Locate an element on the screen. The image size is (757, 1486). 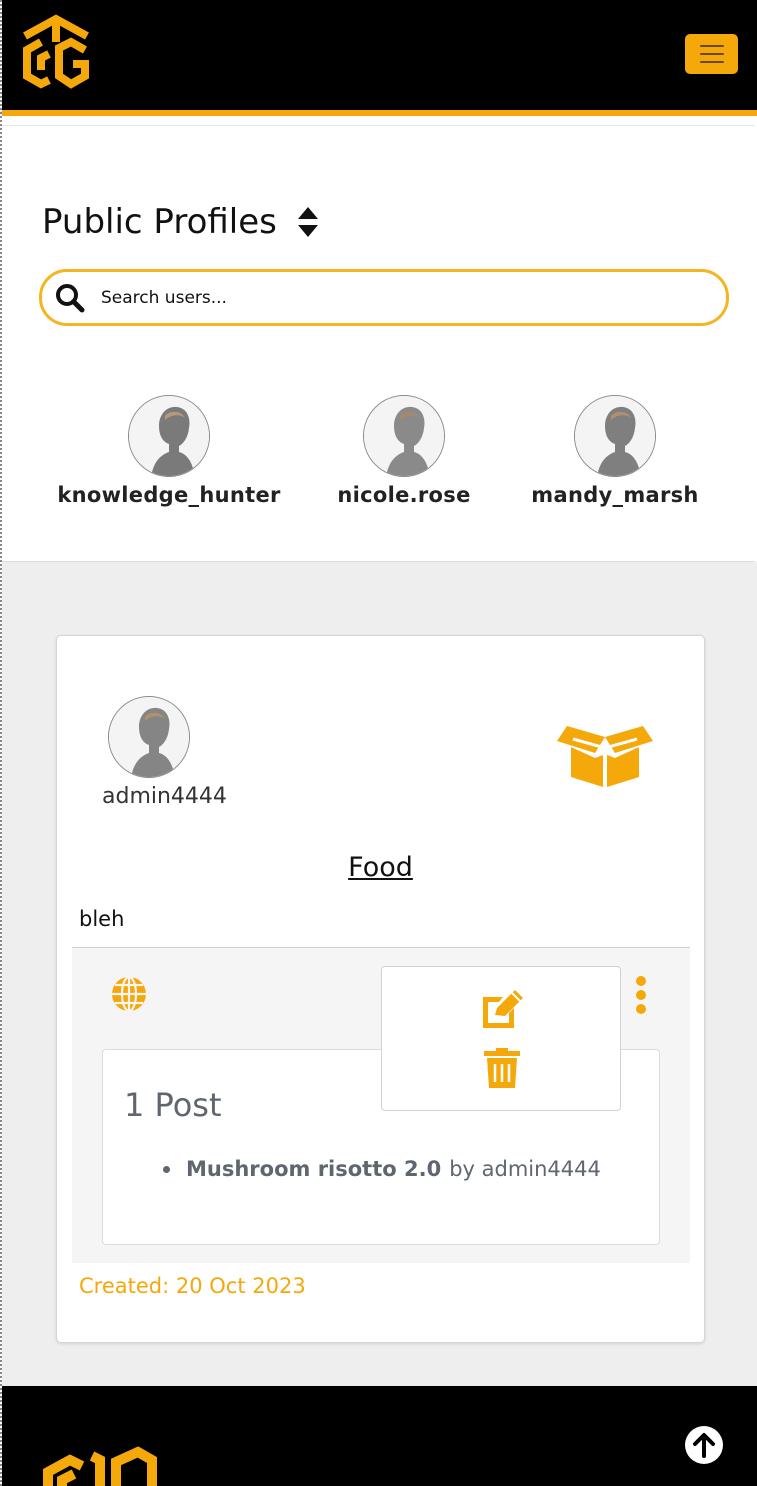
created-date: Created: 20 Oct 2023 is located at coordinates (192, 1286).